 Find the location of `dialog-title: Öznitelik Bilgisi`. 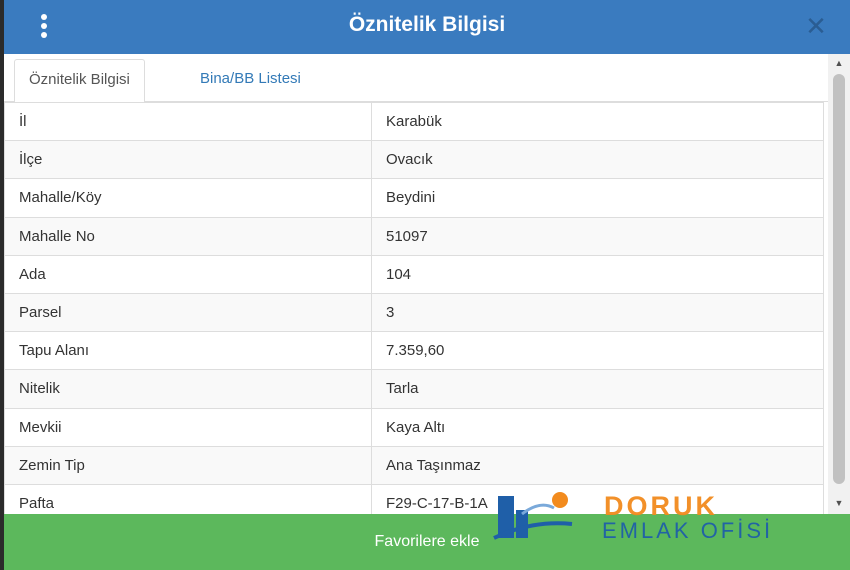

dialog-title: Öznitelik Bilgisi is located at coordinates (427, 24).